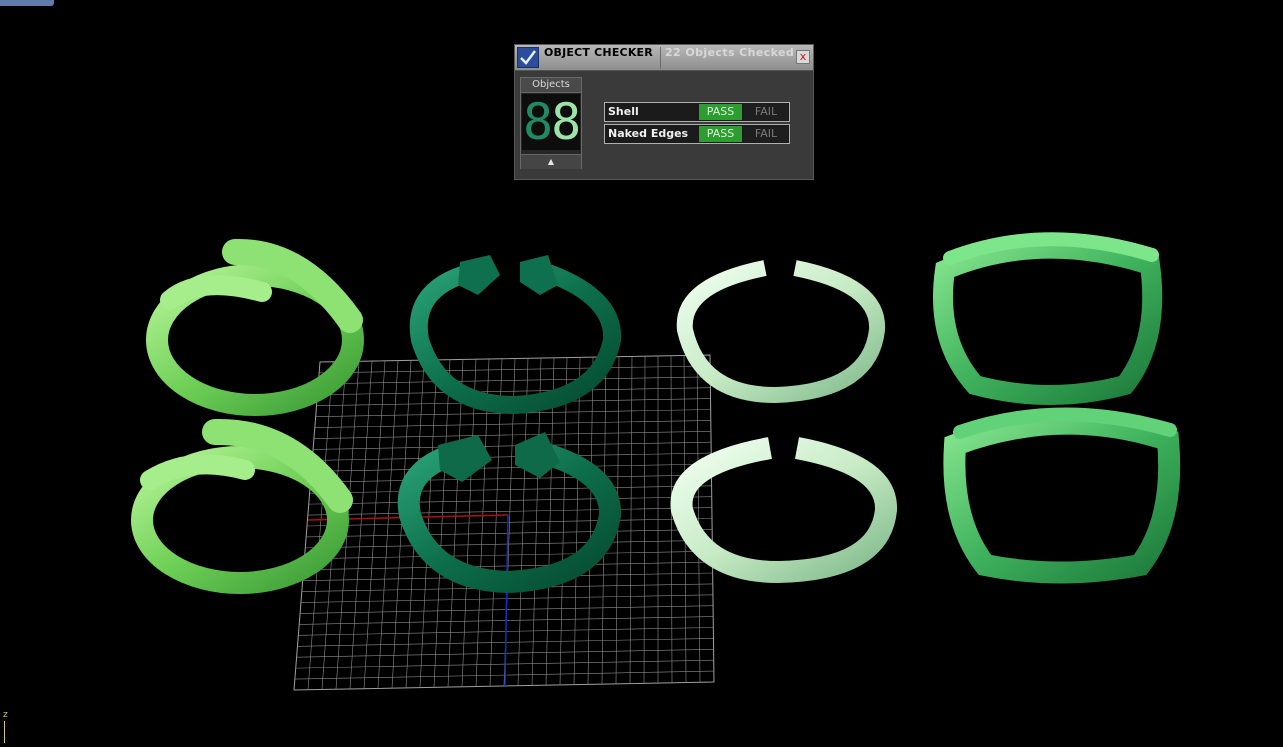 The height and width of the screenshot is (747, 1283). What do you see at coordinates (509, 513) in the screenshot?
I see `ring-cuff-dark-bottom` at bounding box center [509, 513].